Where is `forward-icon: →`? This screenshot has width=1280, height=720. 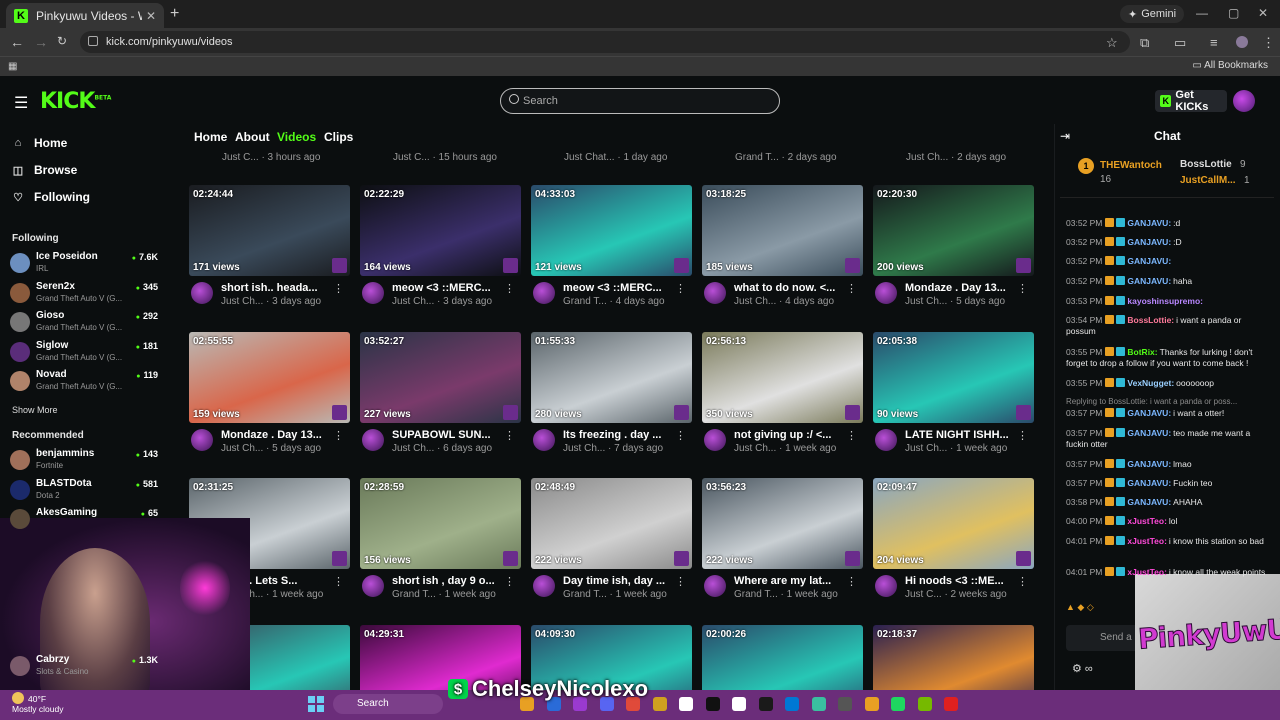 forward-icon: → is located at coordinates (41, 42).